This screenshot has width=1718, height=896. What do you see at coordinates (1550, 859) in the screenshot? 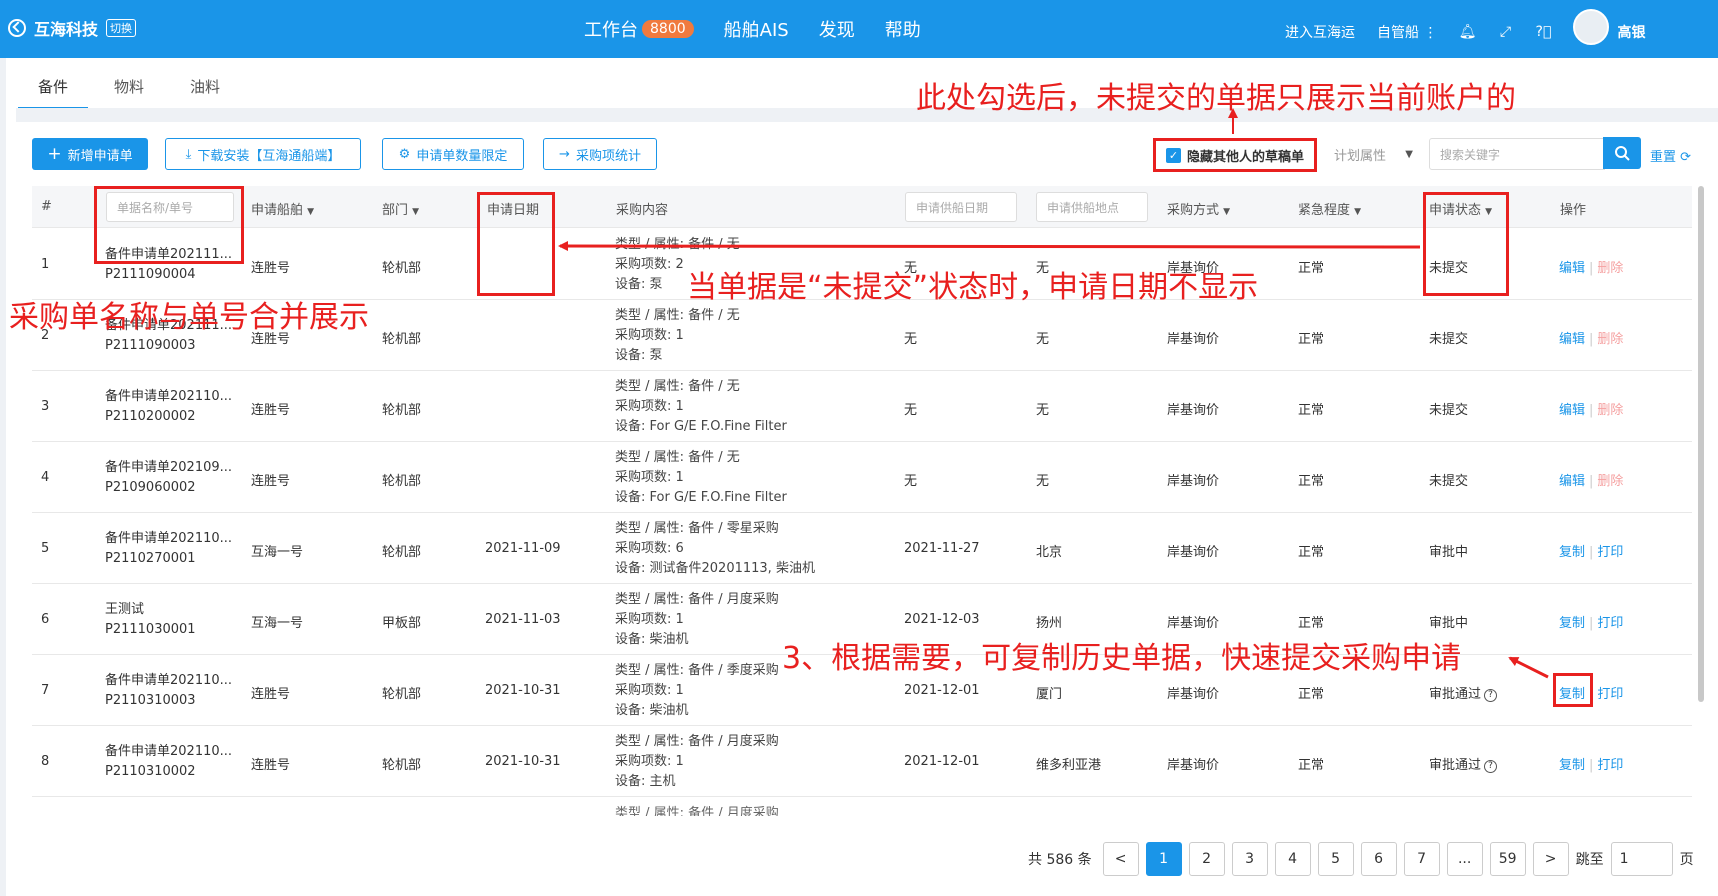
I see `next-page-button: >` at bounding box center [1550, 859].